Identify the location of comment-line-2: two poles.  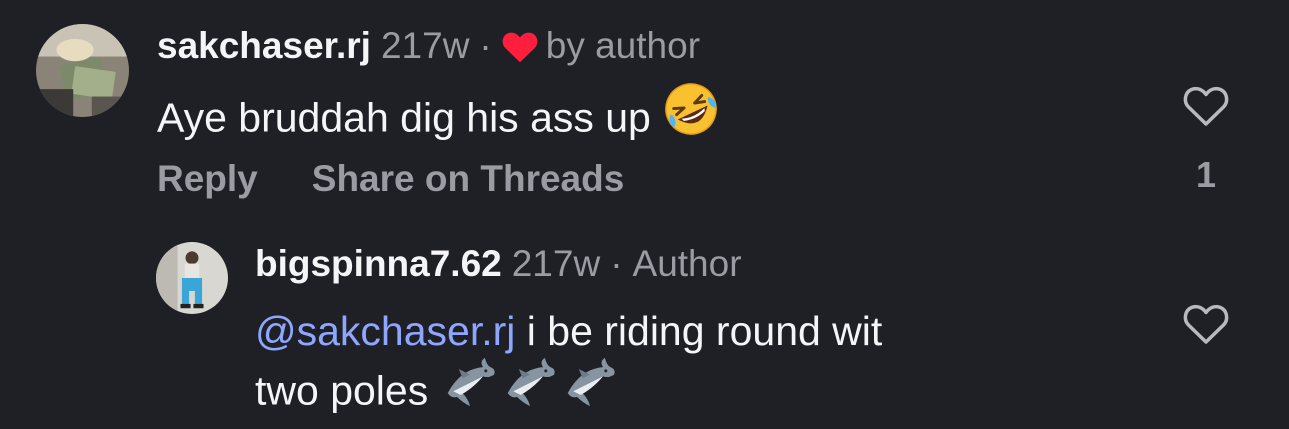
(568, 392).